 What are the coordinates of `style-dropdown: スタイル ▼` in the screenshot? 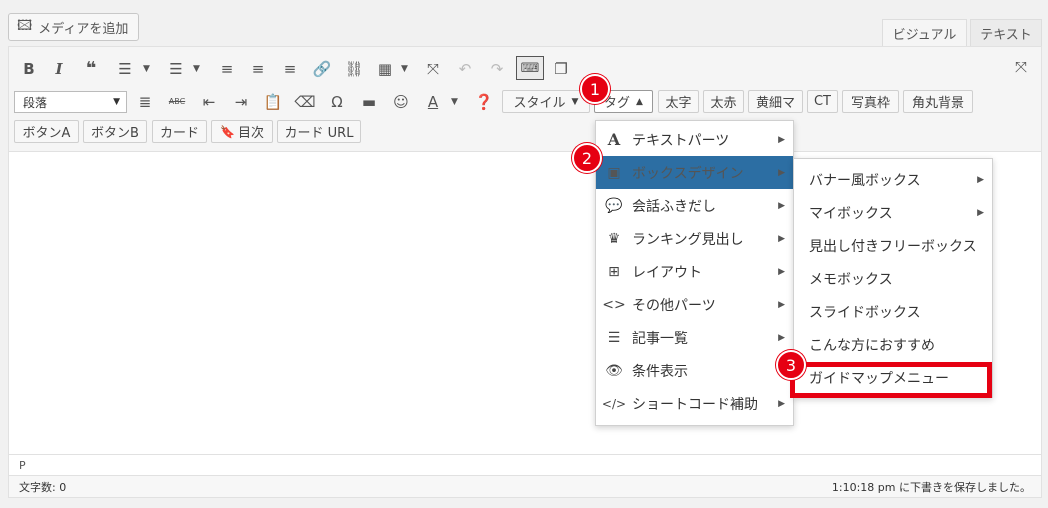 It's located at (546, 101).